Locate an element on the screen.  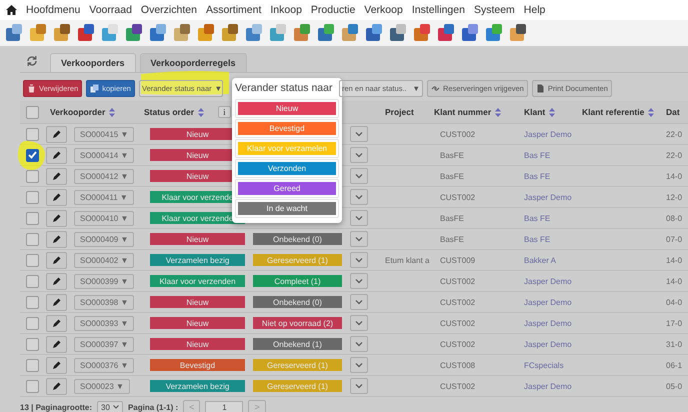
menu-item: Overzichten is located at coordinates (168, 10).